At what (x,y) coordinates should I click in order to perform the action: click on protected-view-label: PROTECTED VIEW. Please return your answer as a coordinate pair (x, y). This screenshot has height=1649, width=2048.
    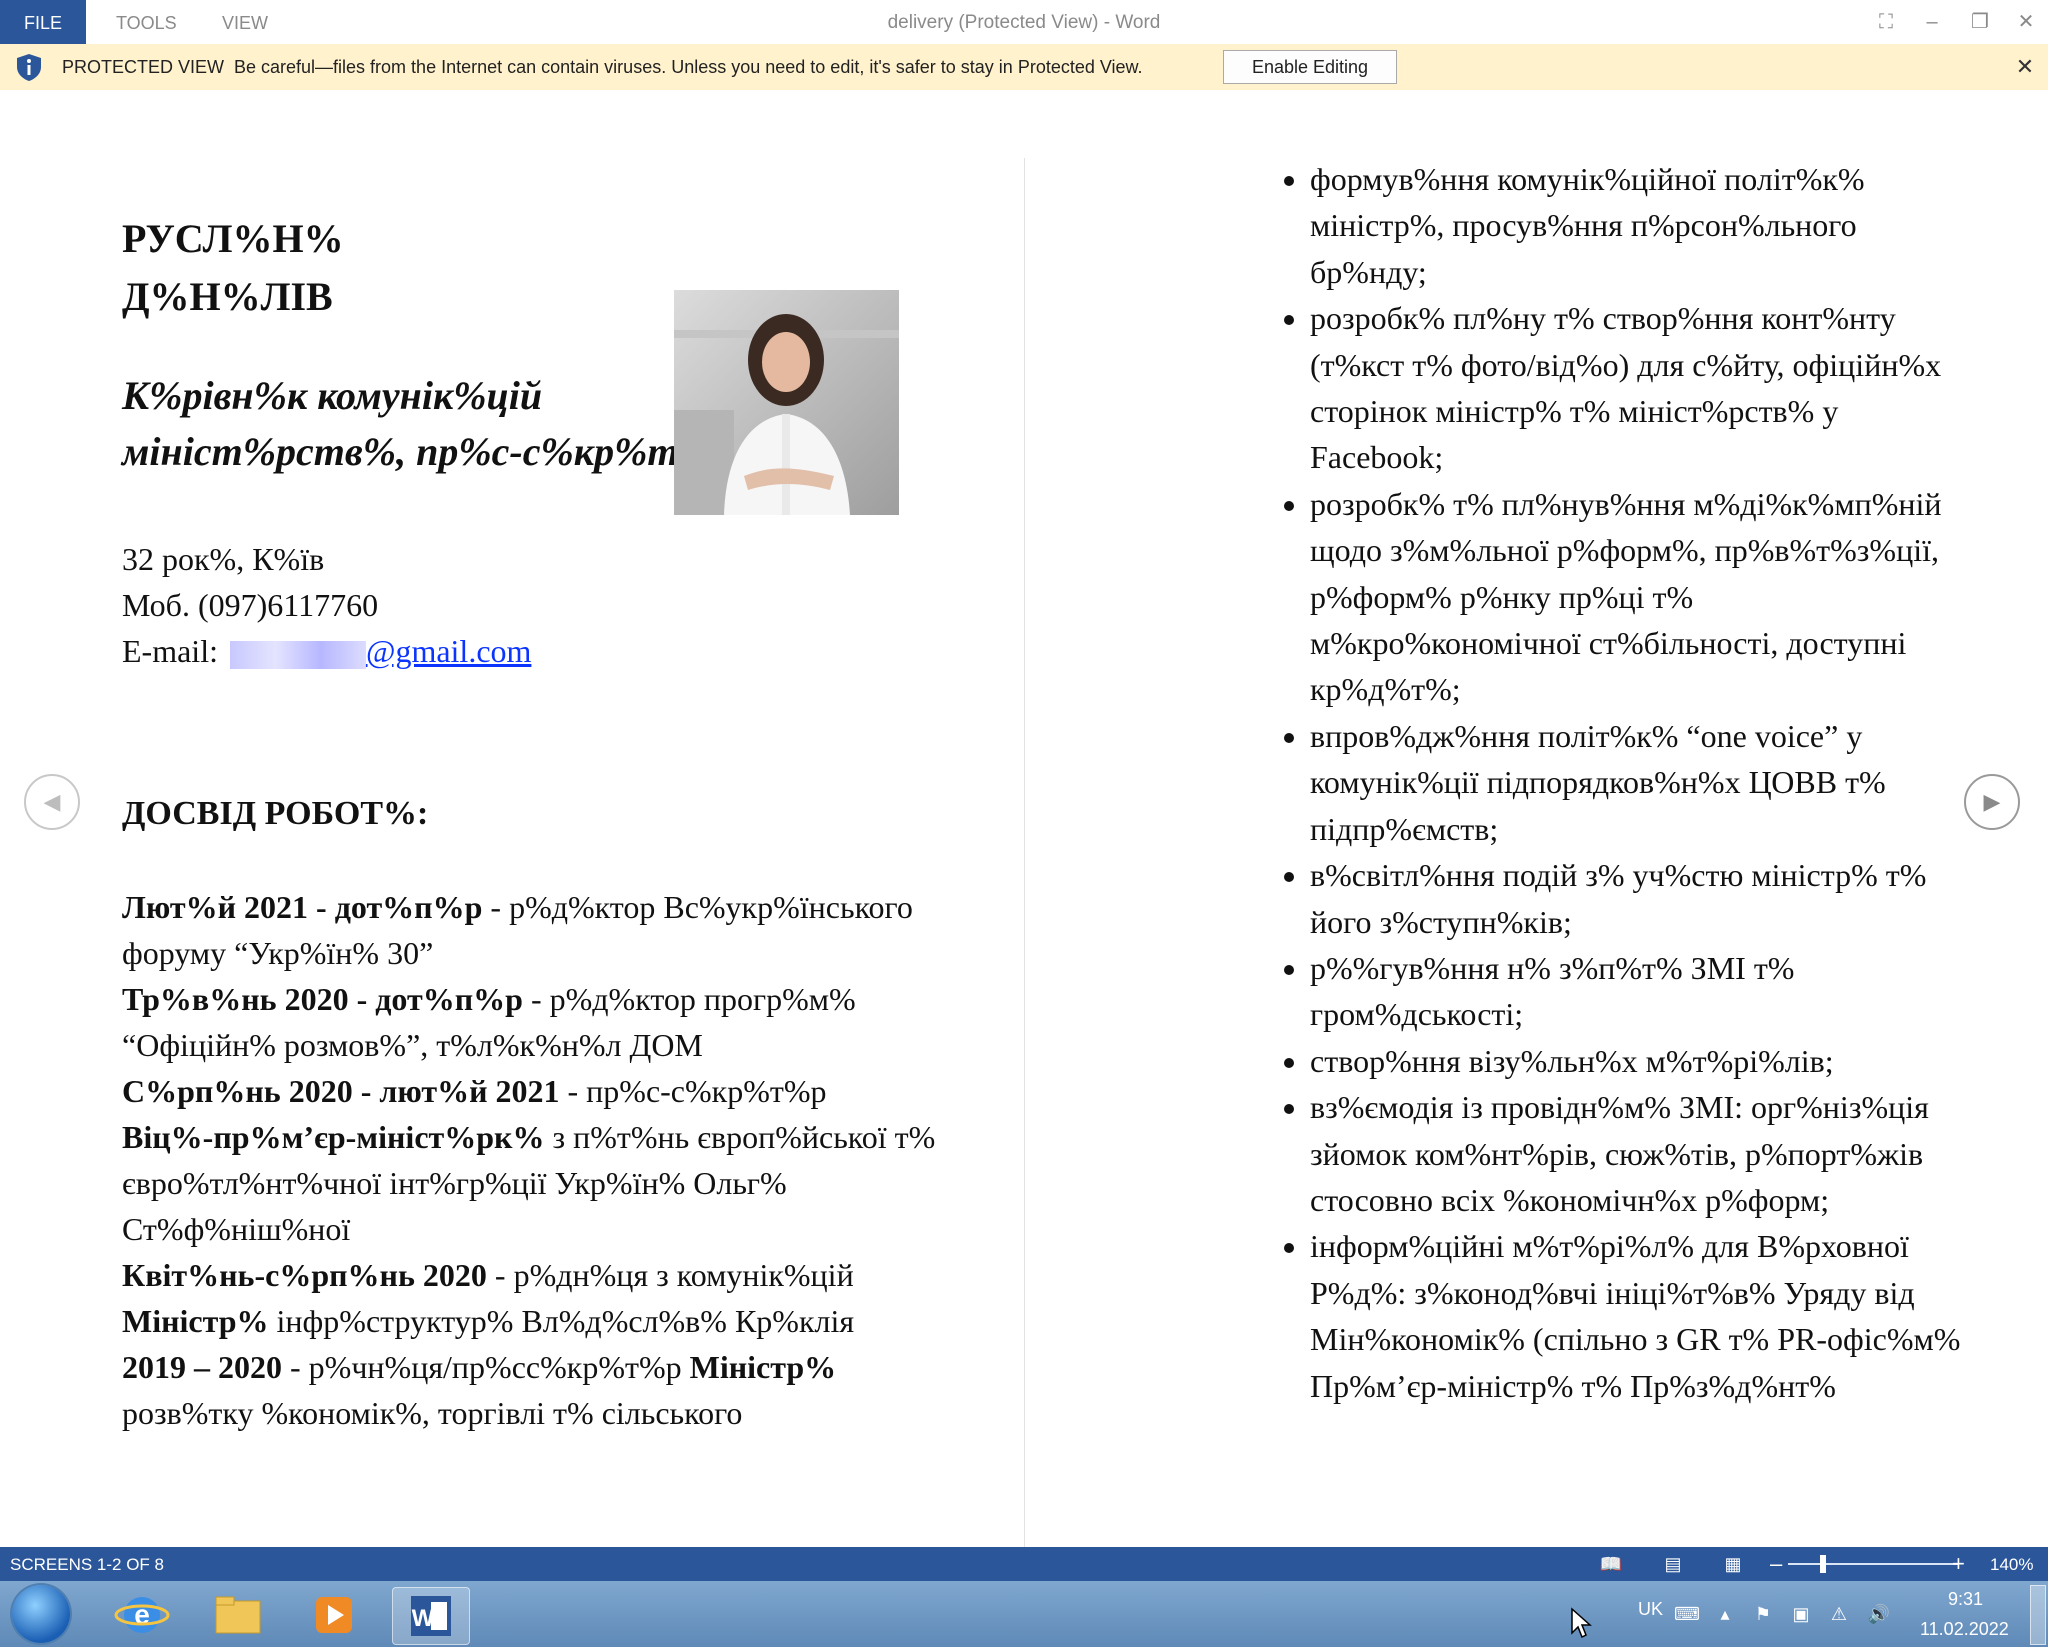
    Looking at the image, I should click on (143, 67).